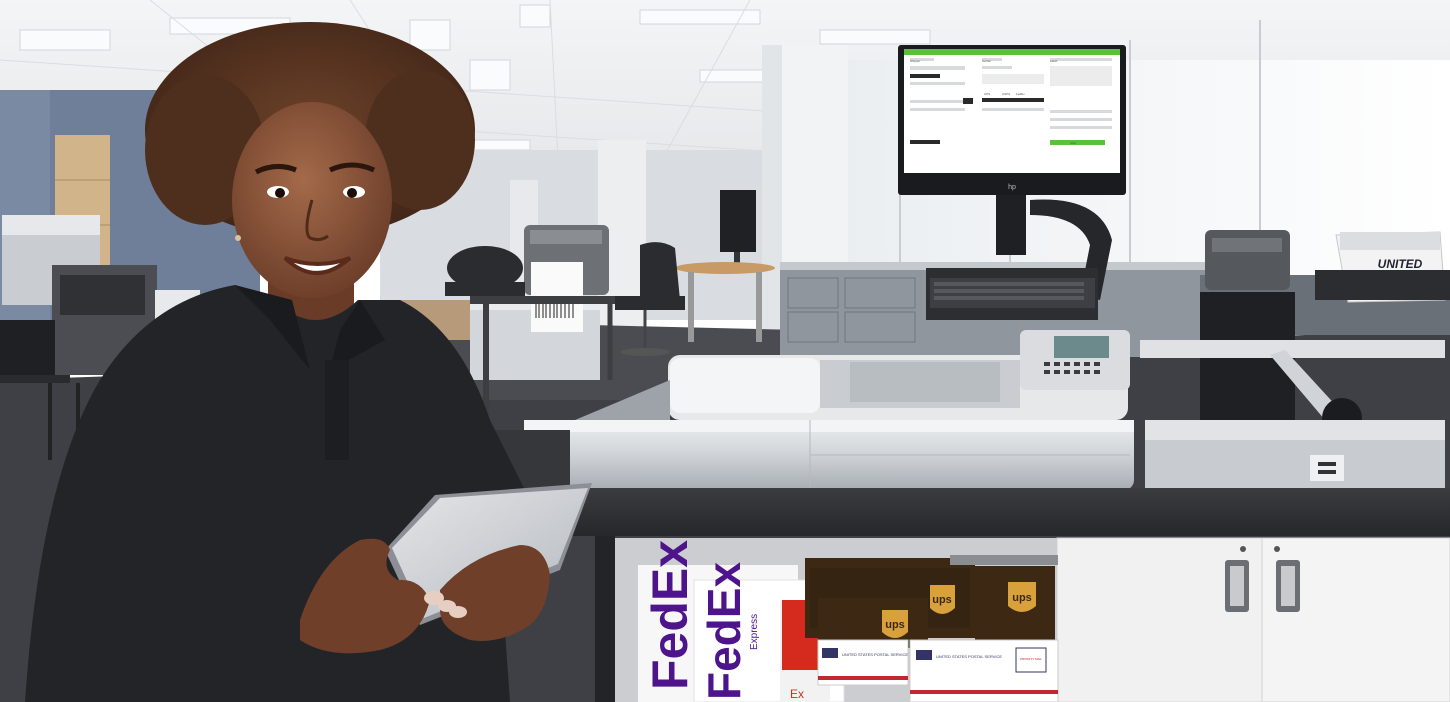  Describe the element at coordinates (754, 632) in the screenshot. I see `fedex-express-label: Express` at that location.